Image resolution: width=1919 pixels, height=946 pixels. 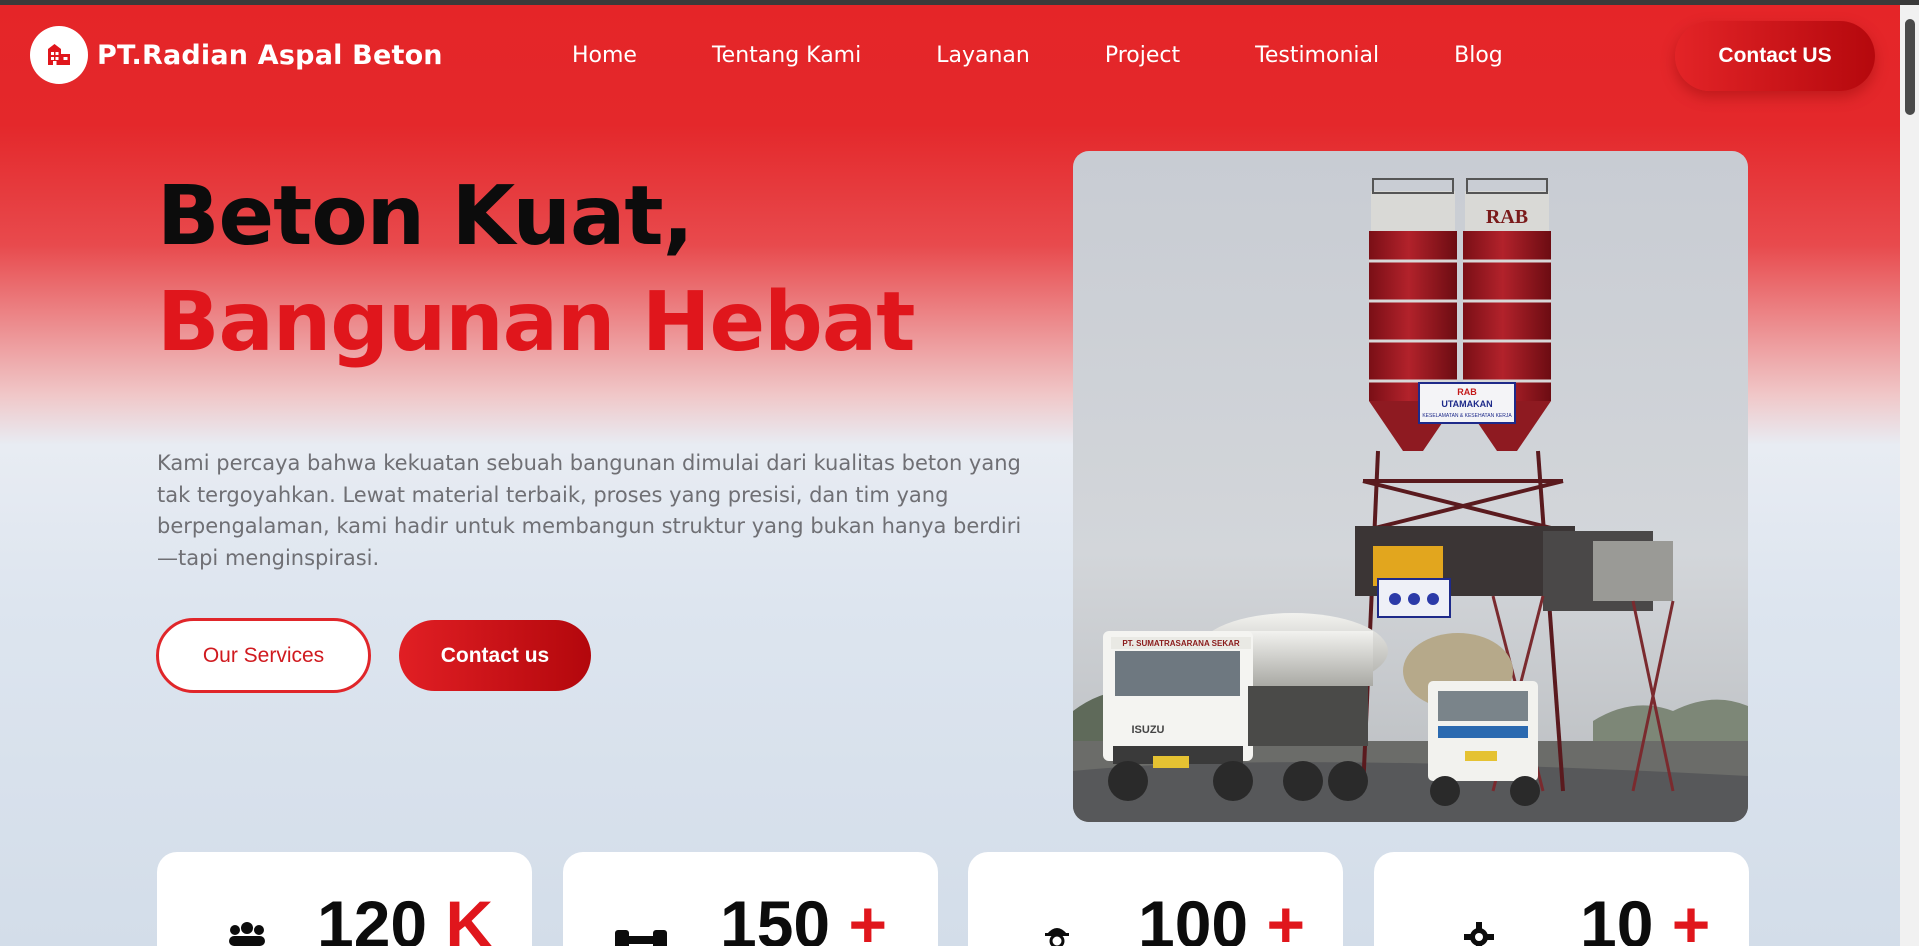 What do you see at coordinates (804, 916) in the screenshot?
I see `stat-value: 150 +` at bounding box center [804, 916].